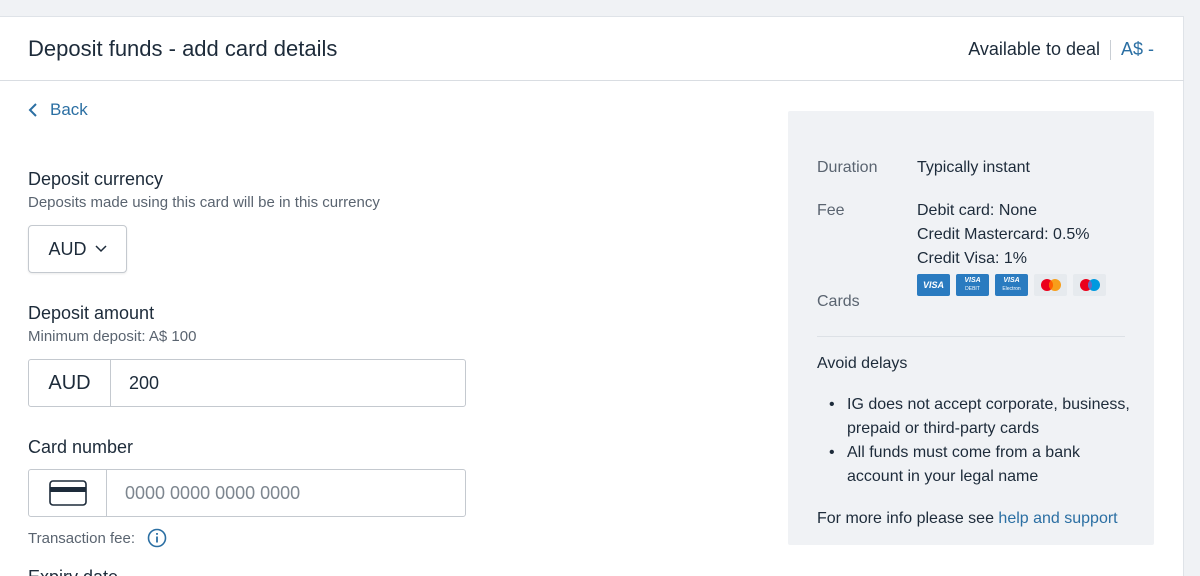 This screenshot has width=1200, height=576. What do you see at coordinates (81, 538) in the screenshot?
I see `transaction-fee-label: Transaction fee:` at bounding box center [81, 538].